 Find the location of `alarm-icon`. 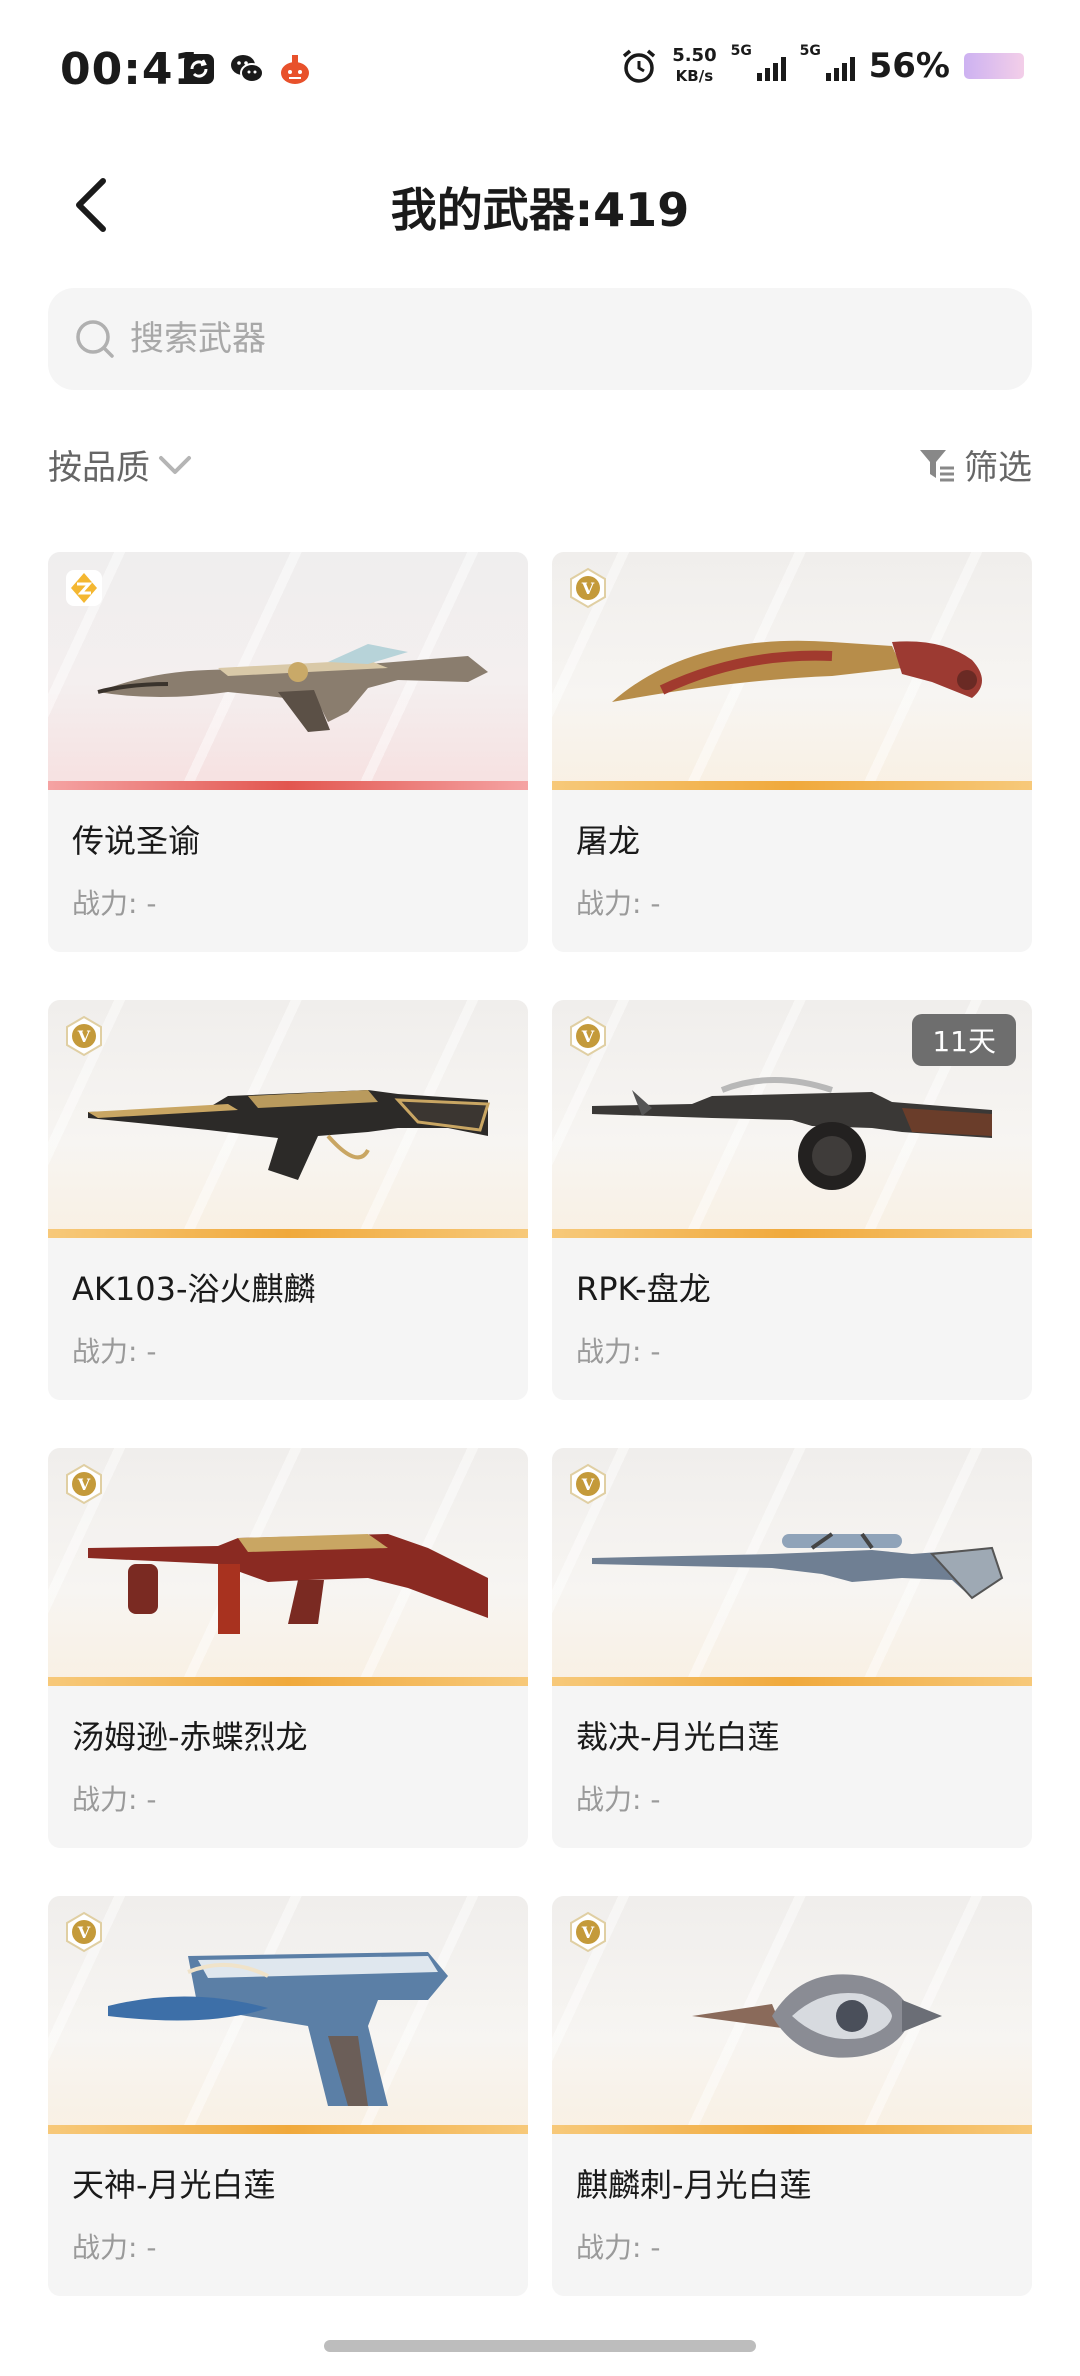

alarm-icon is located at coordinates (639, 66).